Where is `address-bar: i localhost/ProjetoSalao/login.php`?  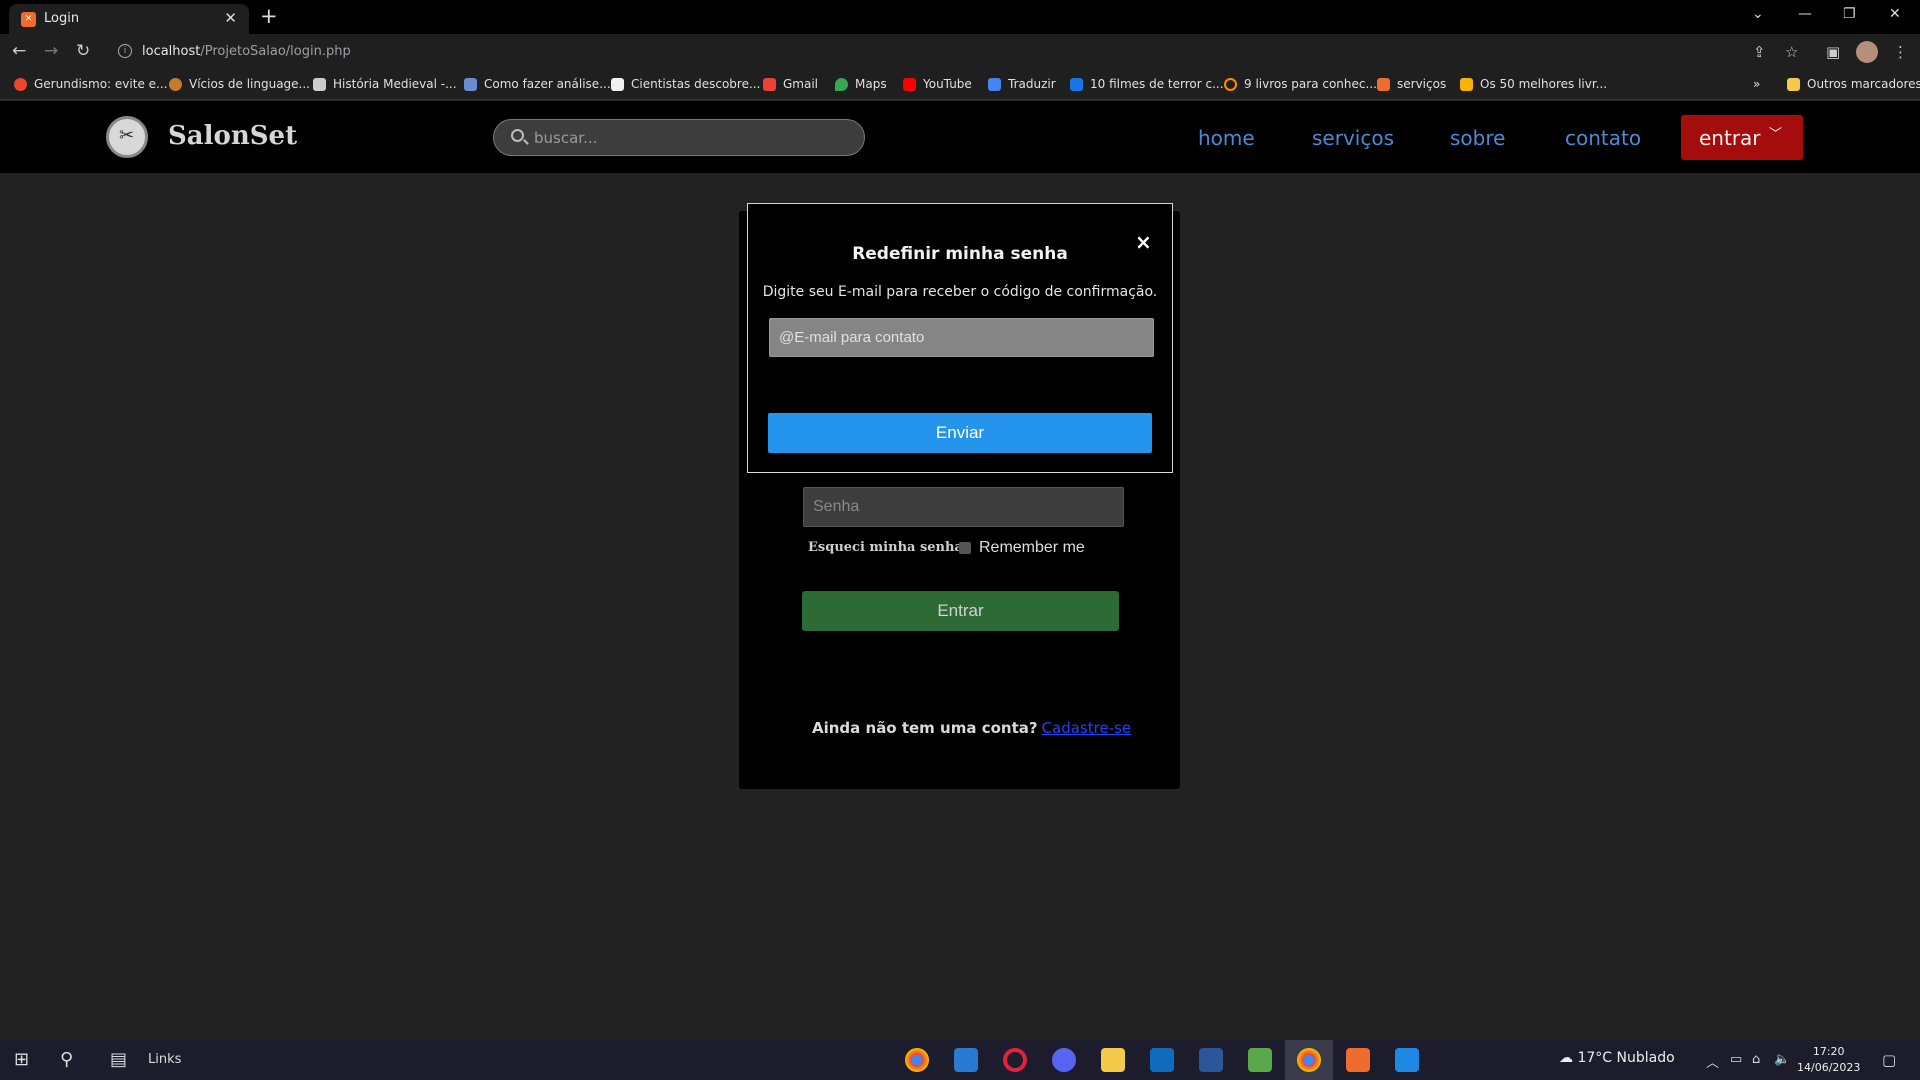
address-bar: i localhost/ProjetoSalao/login.php is located at coordinates (950, 52).